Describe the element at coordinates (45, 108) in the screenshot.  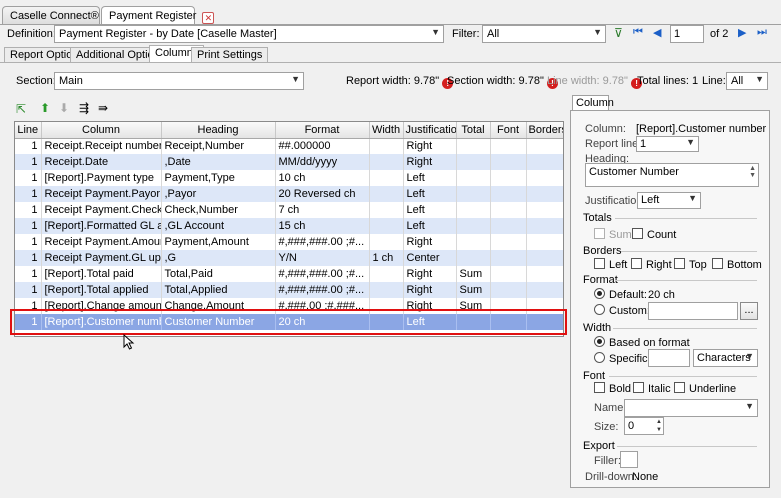
I see `move-up-icon: ⬆` at that location.